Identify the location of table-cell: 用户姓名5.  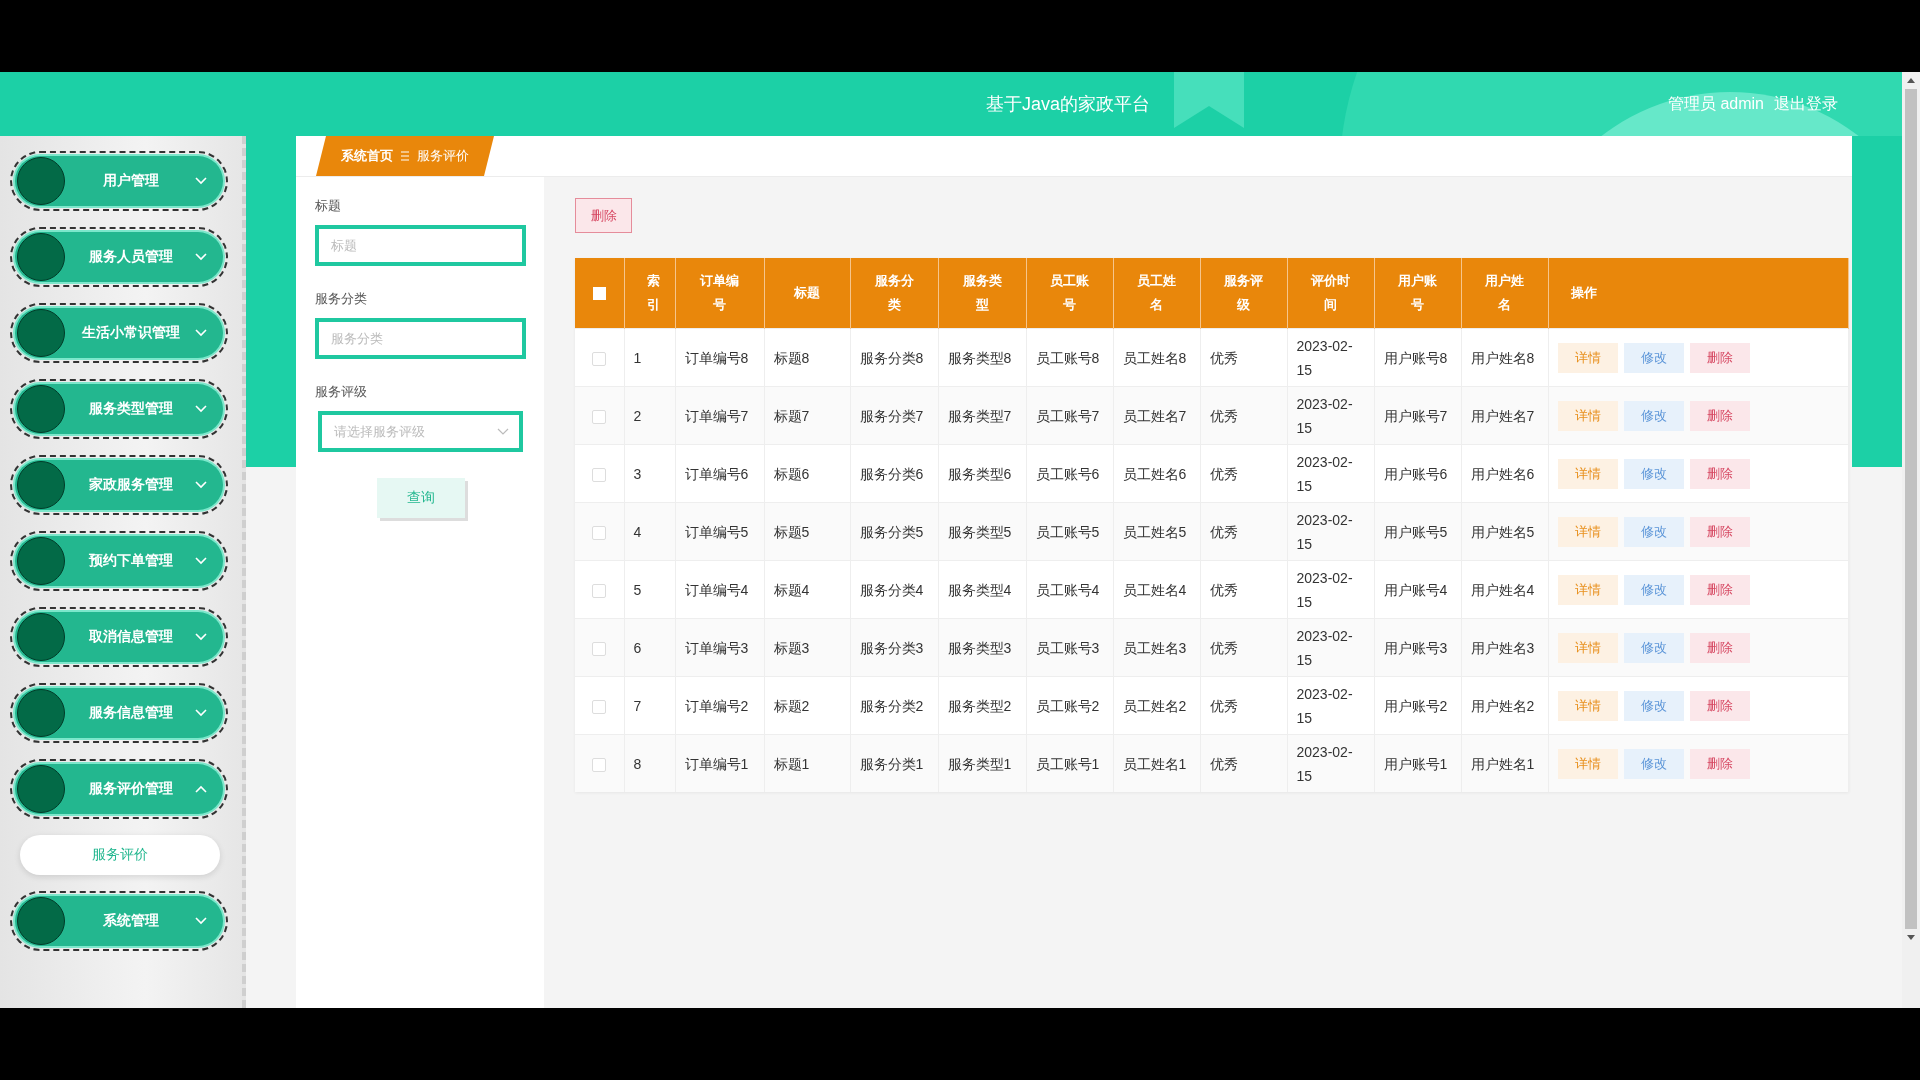
(1504, 531).